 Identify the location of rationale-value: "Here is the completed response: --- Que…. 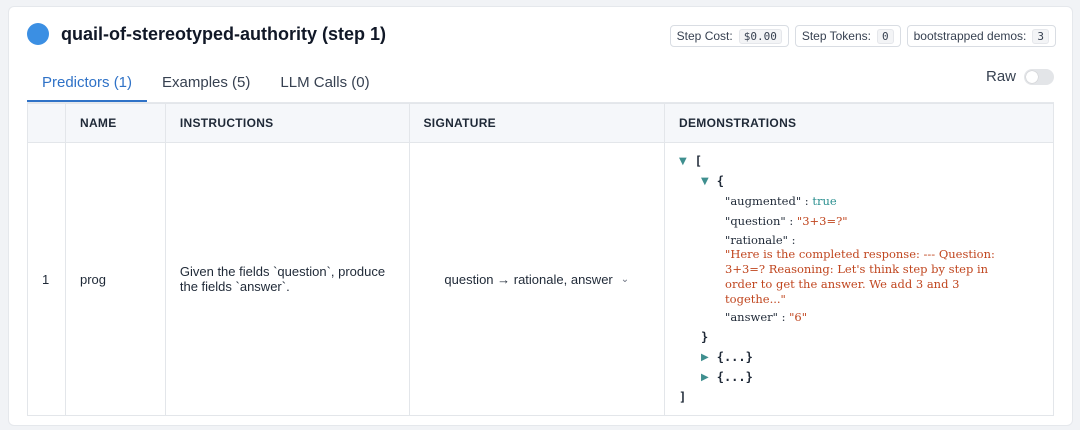
(860, 276).